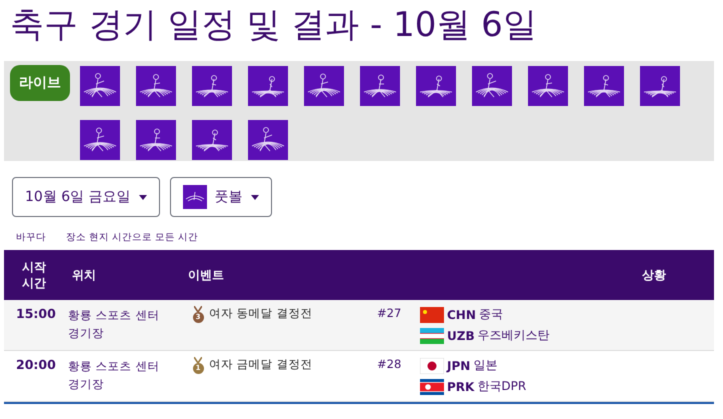  I want to click on country-code: JPN, so click(458, 365).